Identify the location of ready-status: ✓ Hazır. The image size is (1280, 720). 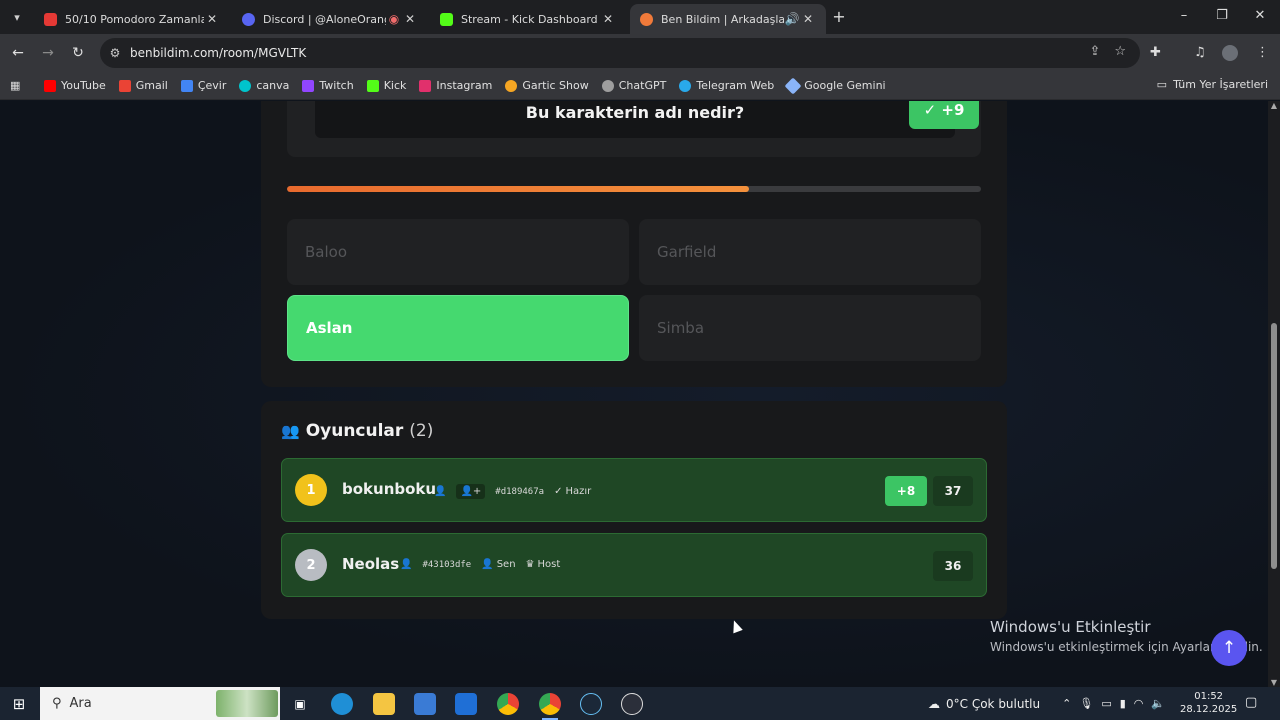
(572, 491).